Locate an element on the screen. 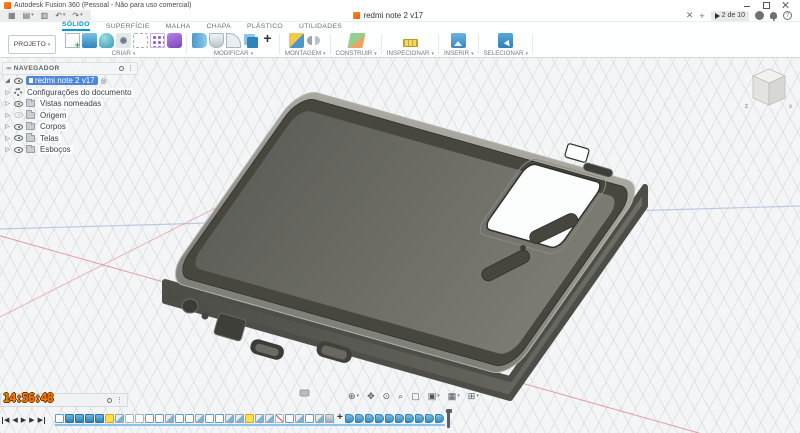  tool-fillet is located at coordinates (233, 40).